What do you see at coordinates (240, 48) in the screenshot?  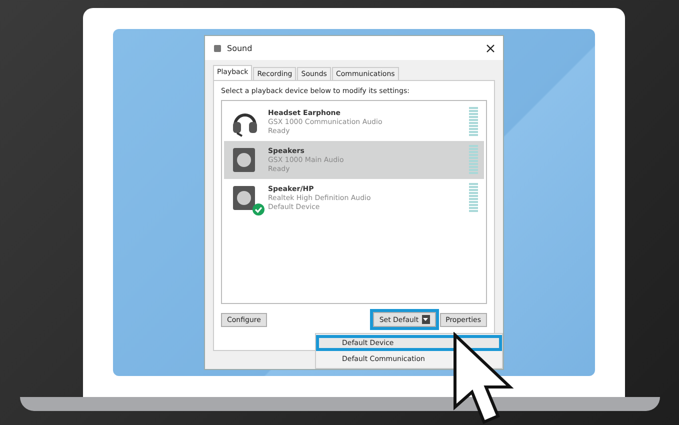 I see `window-title: Sound` at bounding box center [240, 48].